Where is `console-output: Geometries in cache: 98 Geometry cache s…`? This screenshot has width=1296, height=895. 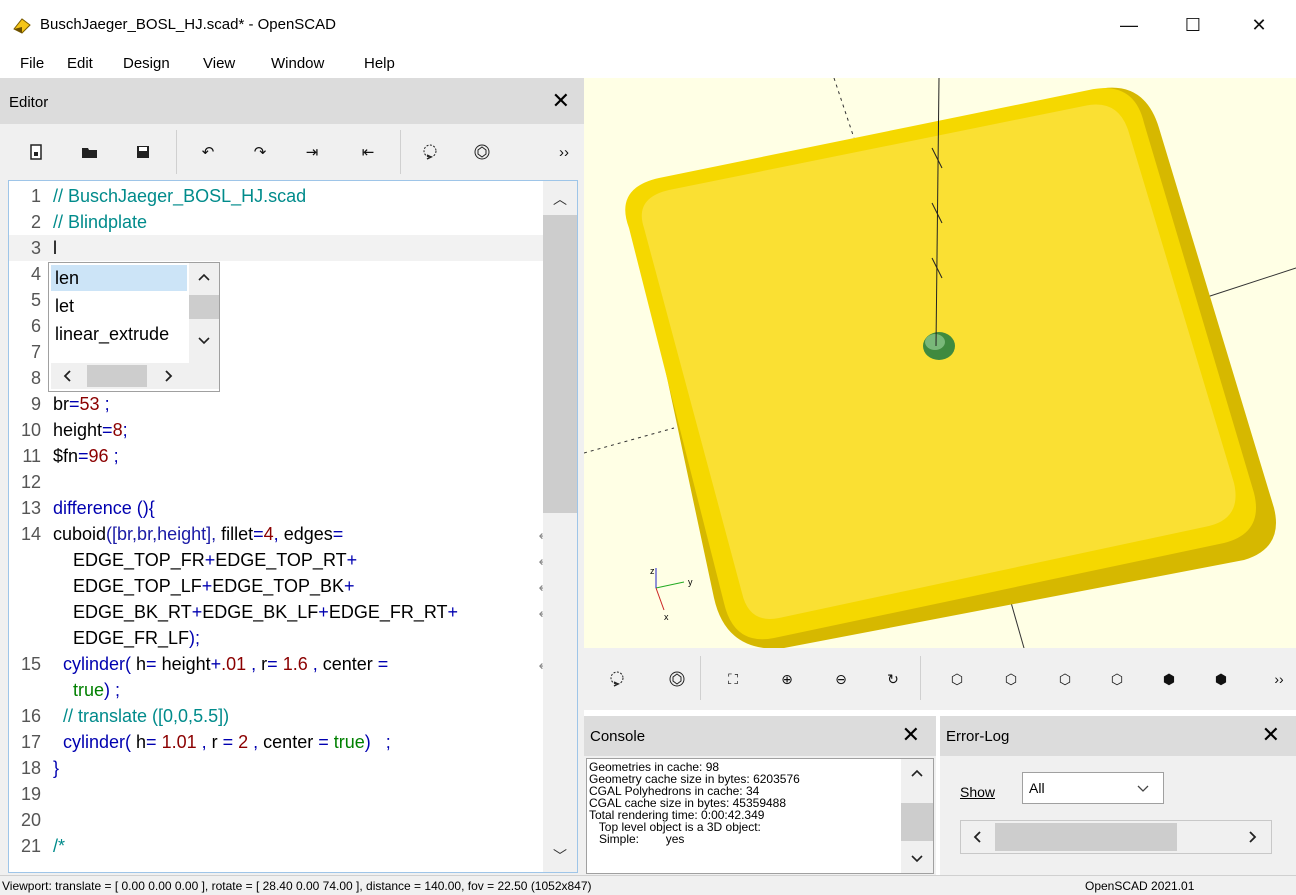
console-output: Geometries in cache: 98 Geometry cache s… is located at coordinates (760, 816).